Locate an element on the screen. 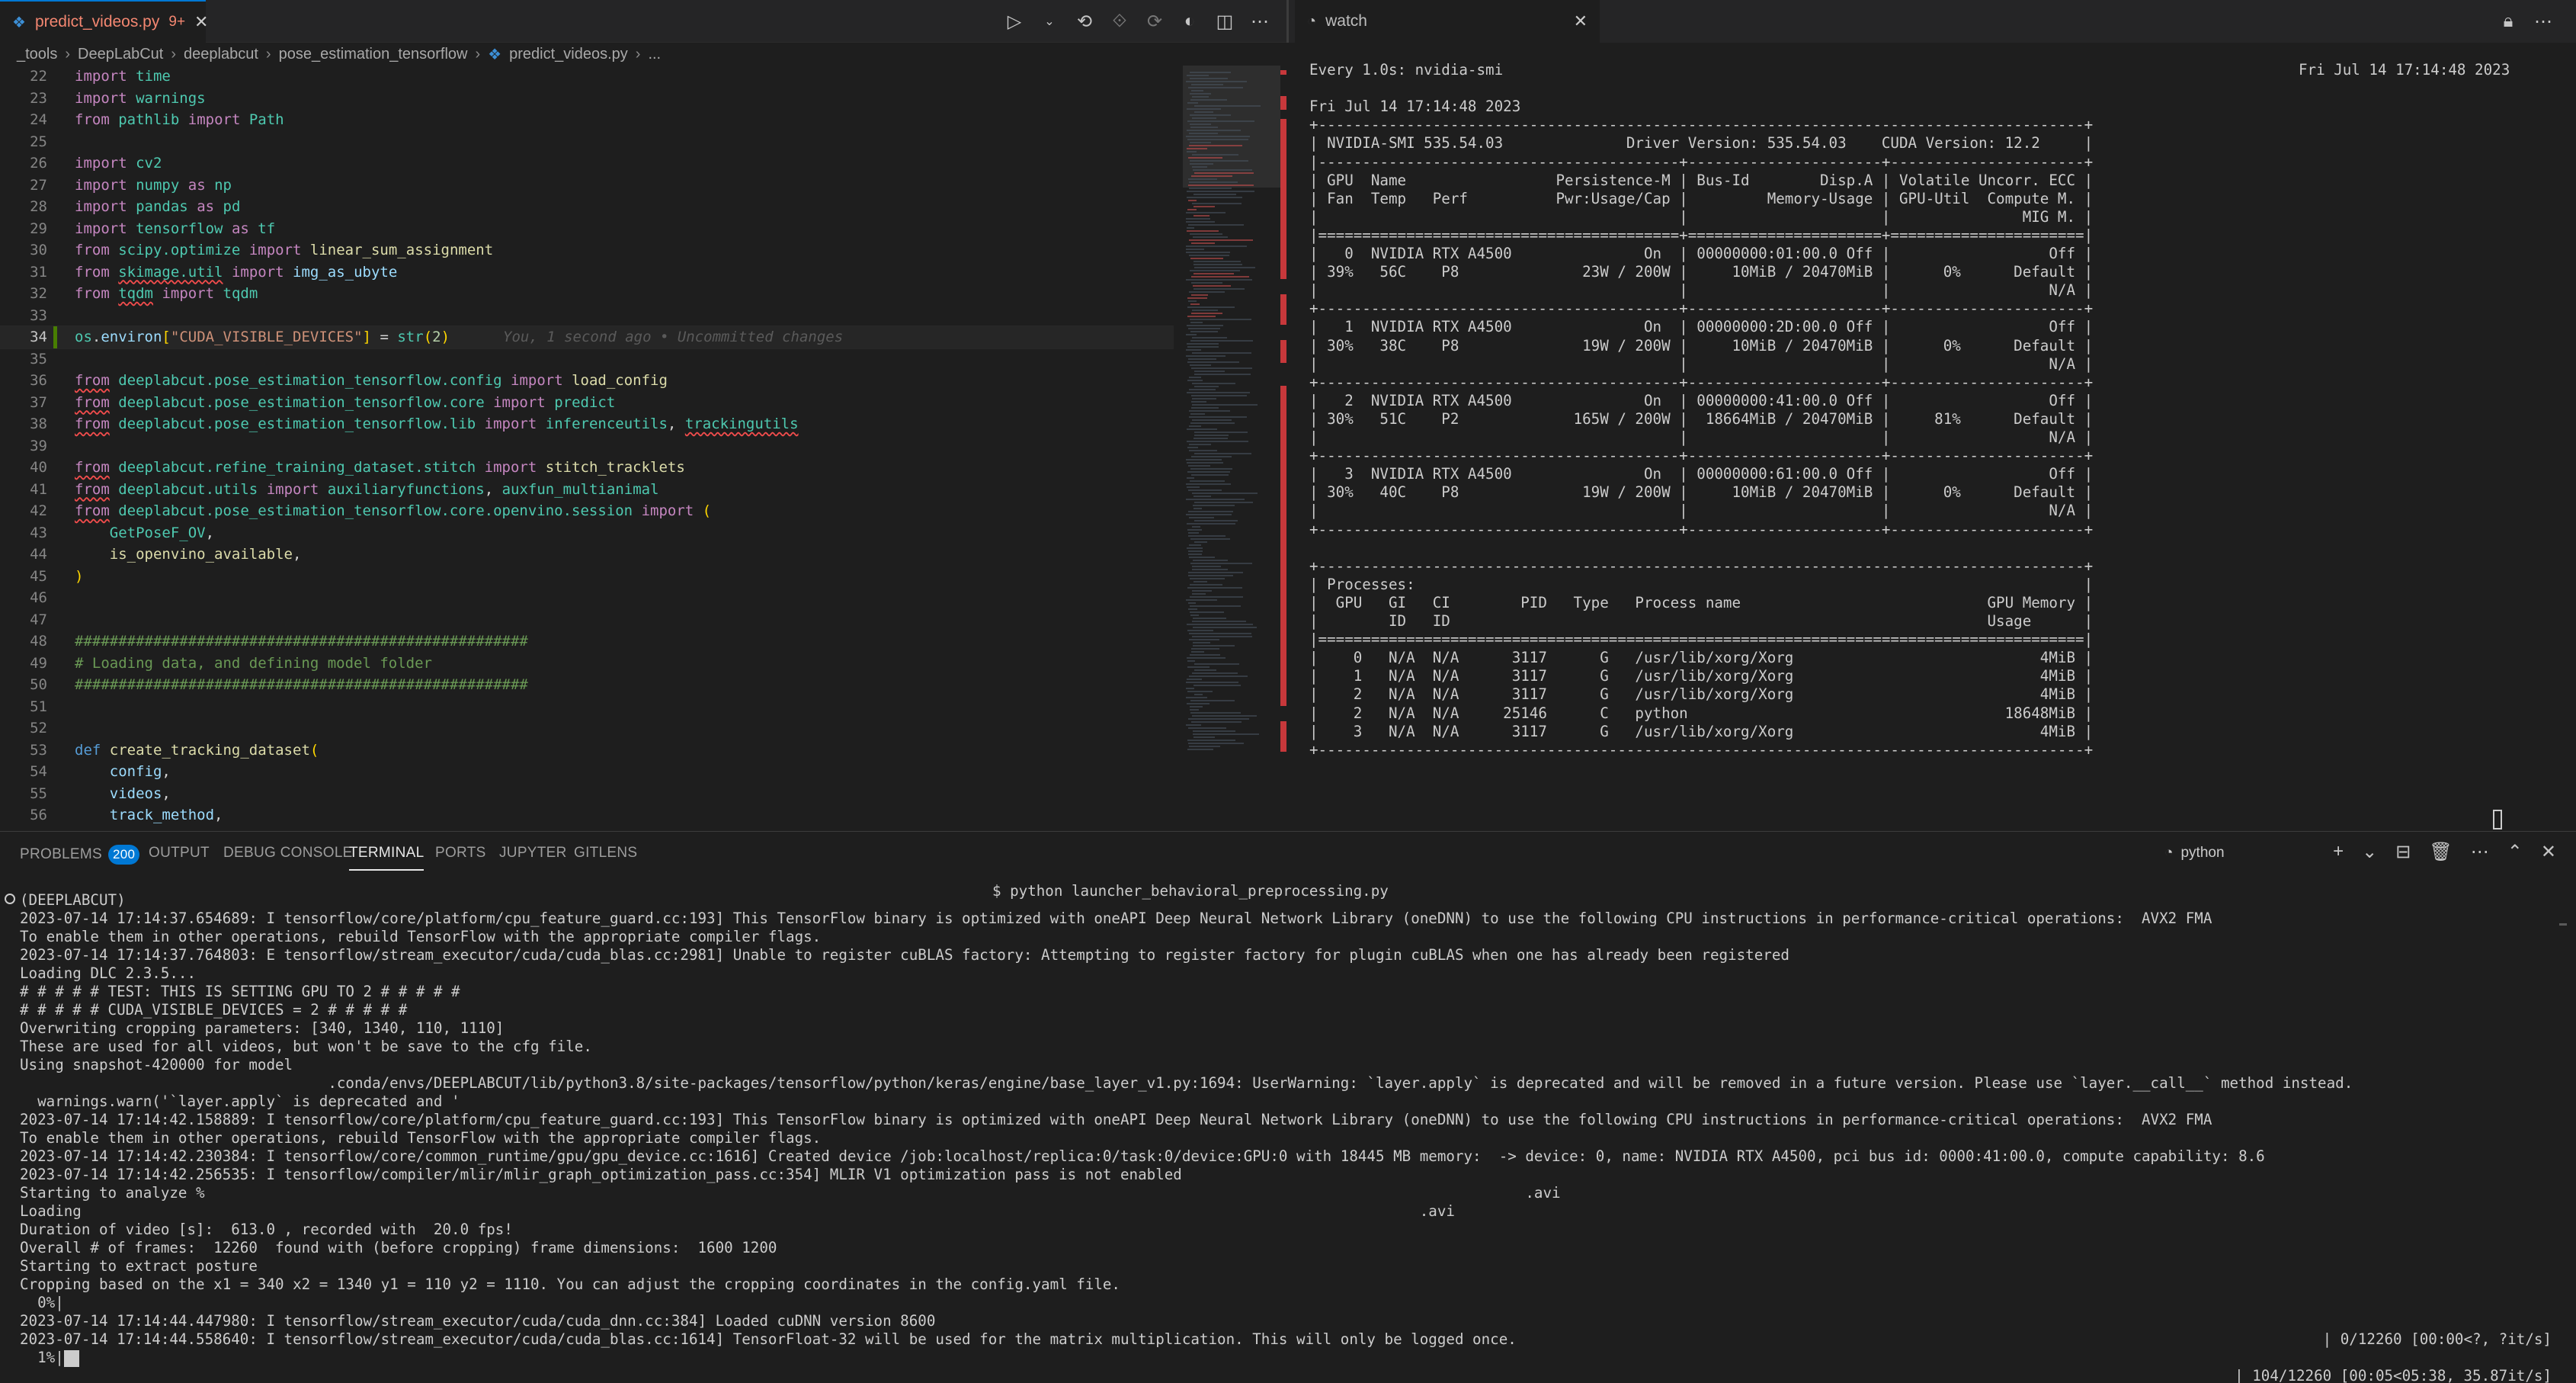  lock-icon: 🔒︎ is located at coordinates (2508, 21).